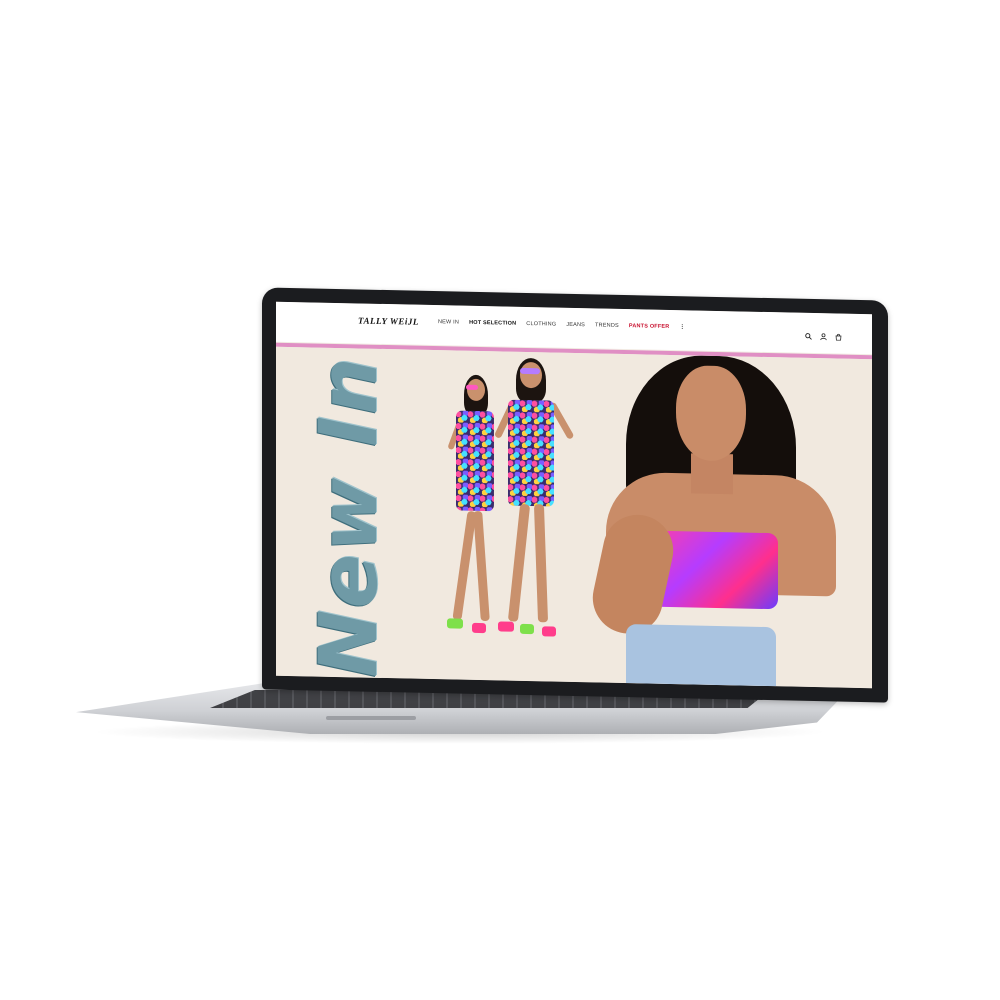 The width and height of the screenshot is (1000, 1000). What do you see at coordinates (711, 413) in the screenshot?
I see `hero-model-right-face` at bounding box center [711, 413].